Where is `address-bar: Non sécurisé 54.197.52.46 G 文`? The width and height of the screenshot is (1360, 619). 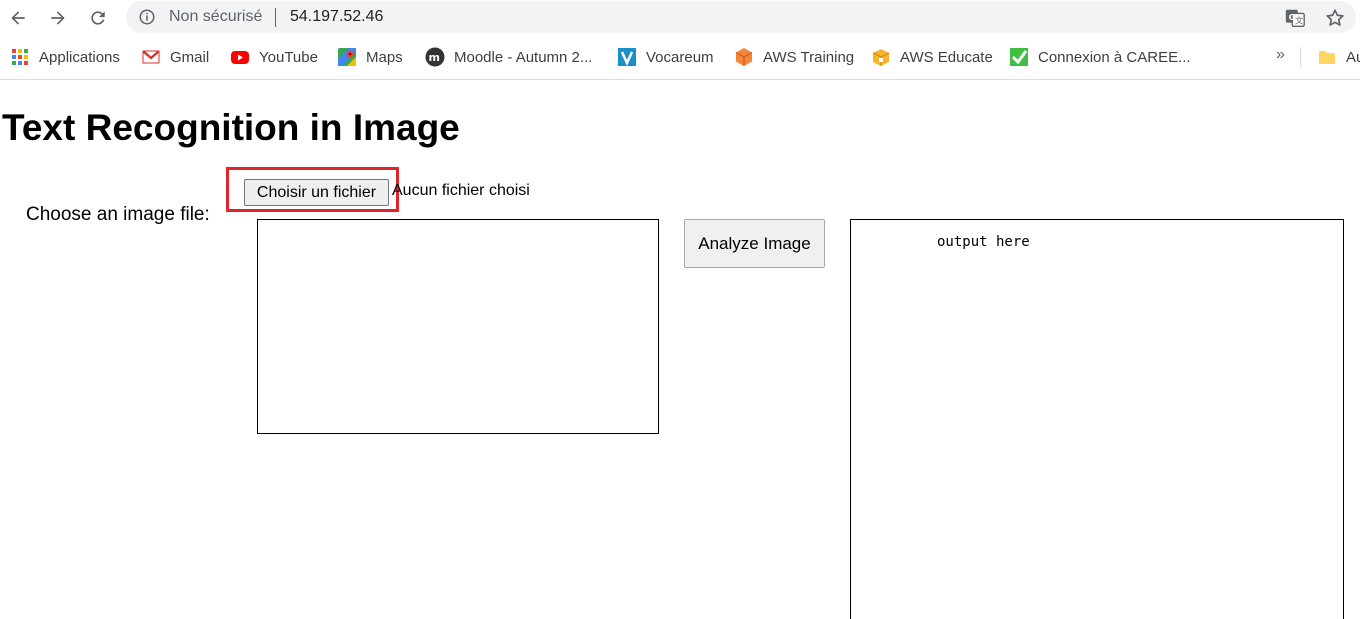
address-bar: Non sécurisé 54.197.52.46 G 文 is located at coordinates (741, 17).